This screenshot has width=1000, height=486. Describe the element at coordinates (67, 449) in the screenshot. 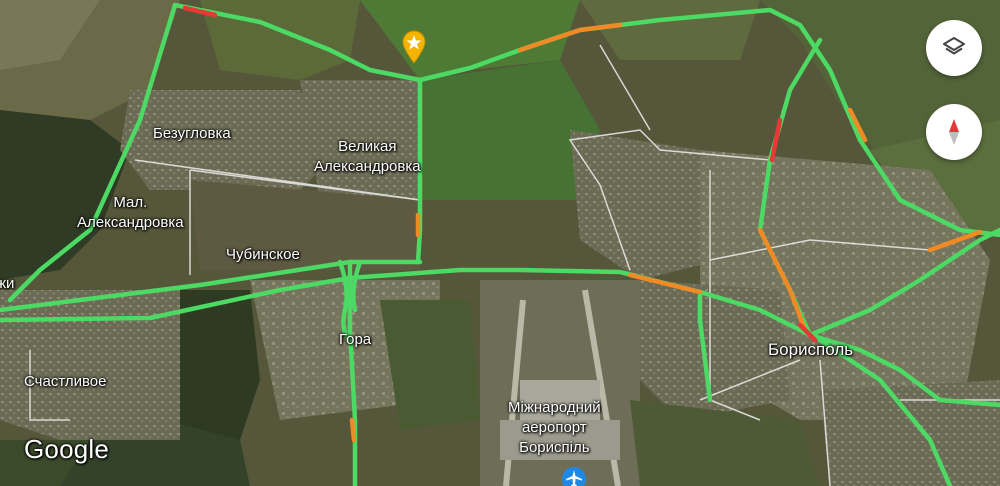

I see `google-logo: Google` at that location.